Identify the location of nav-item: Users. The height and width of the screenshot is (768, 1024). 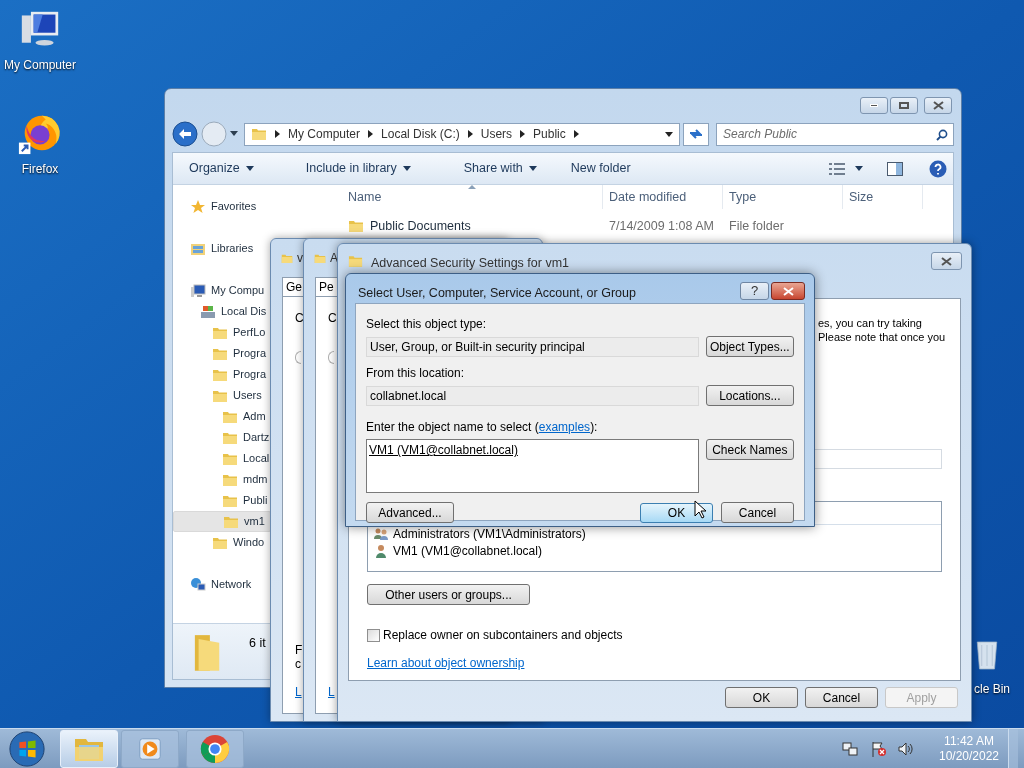
(222, 395).